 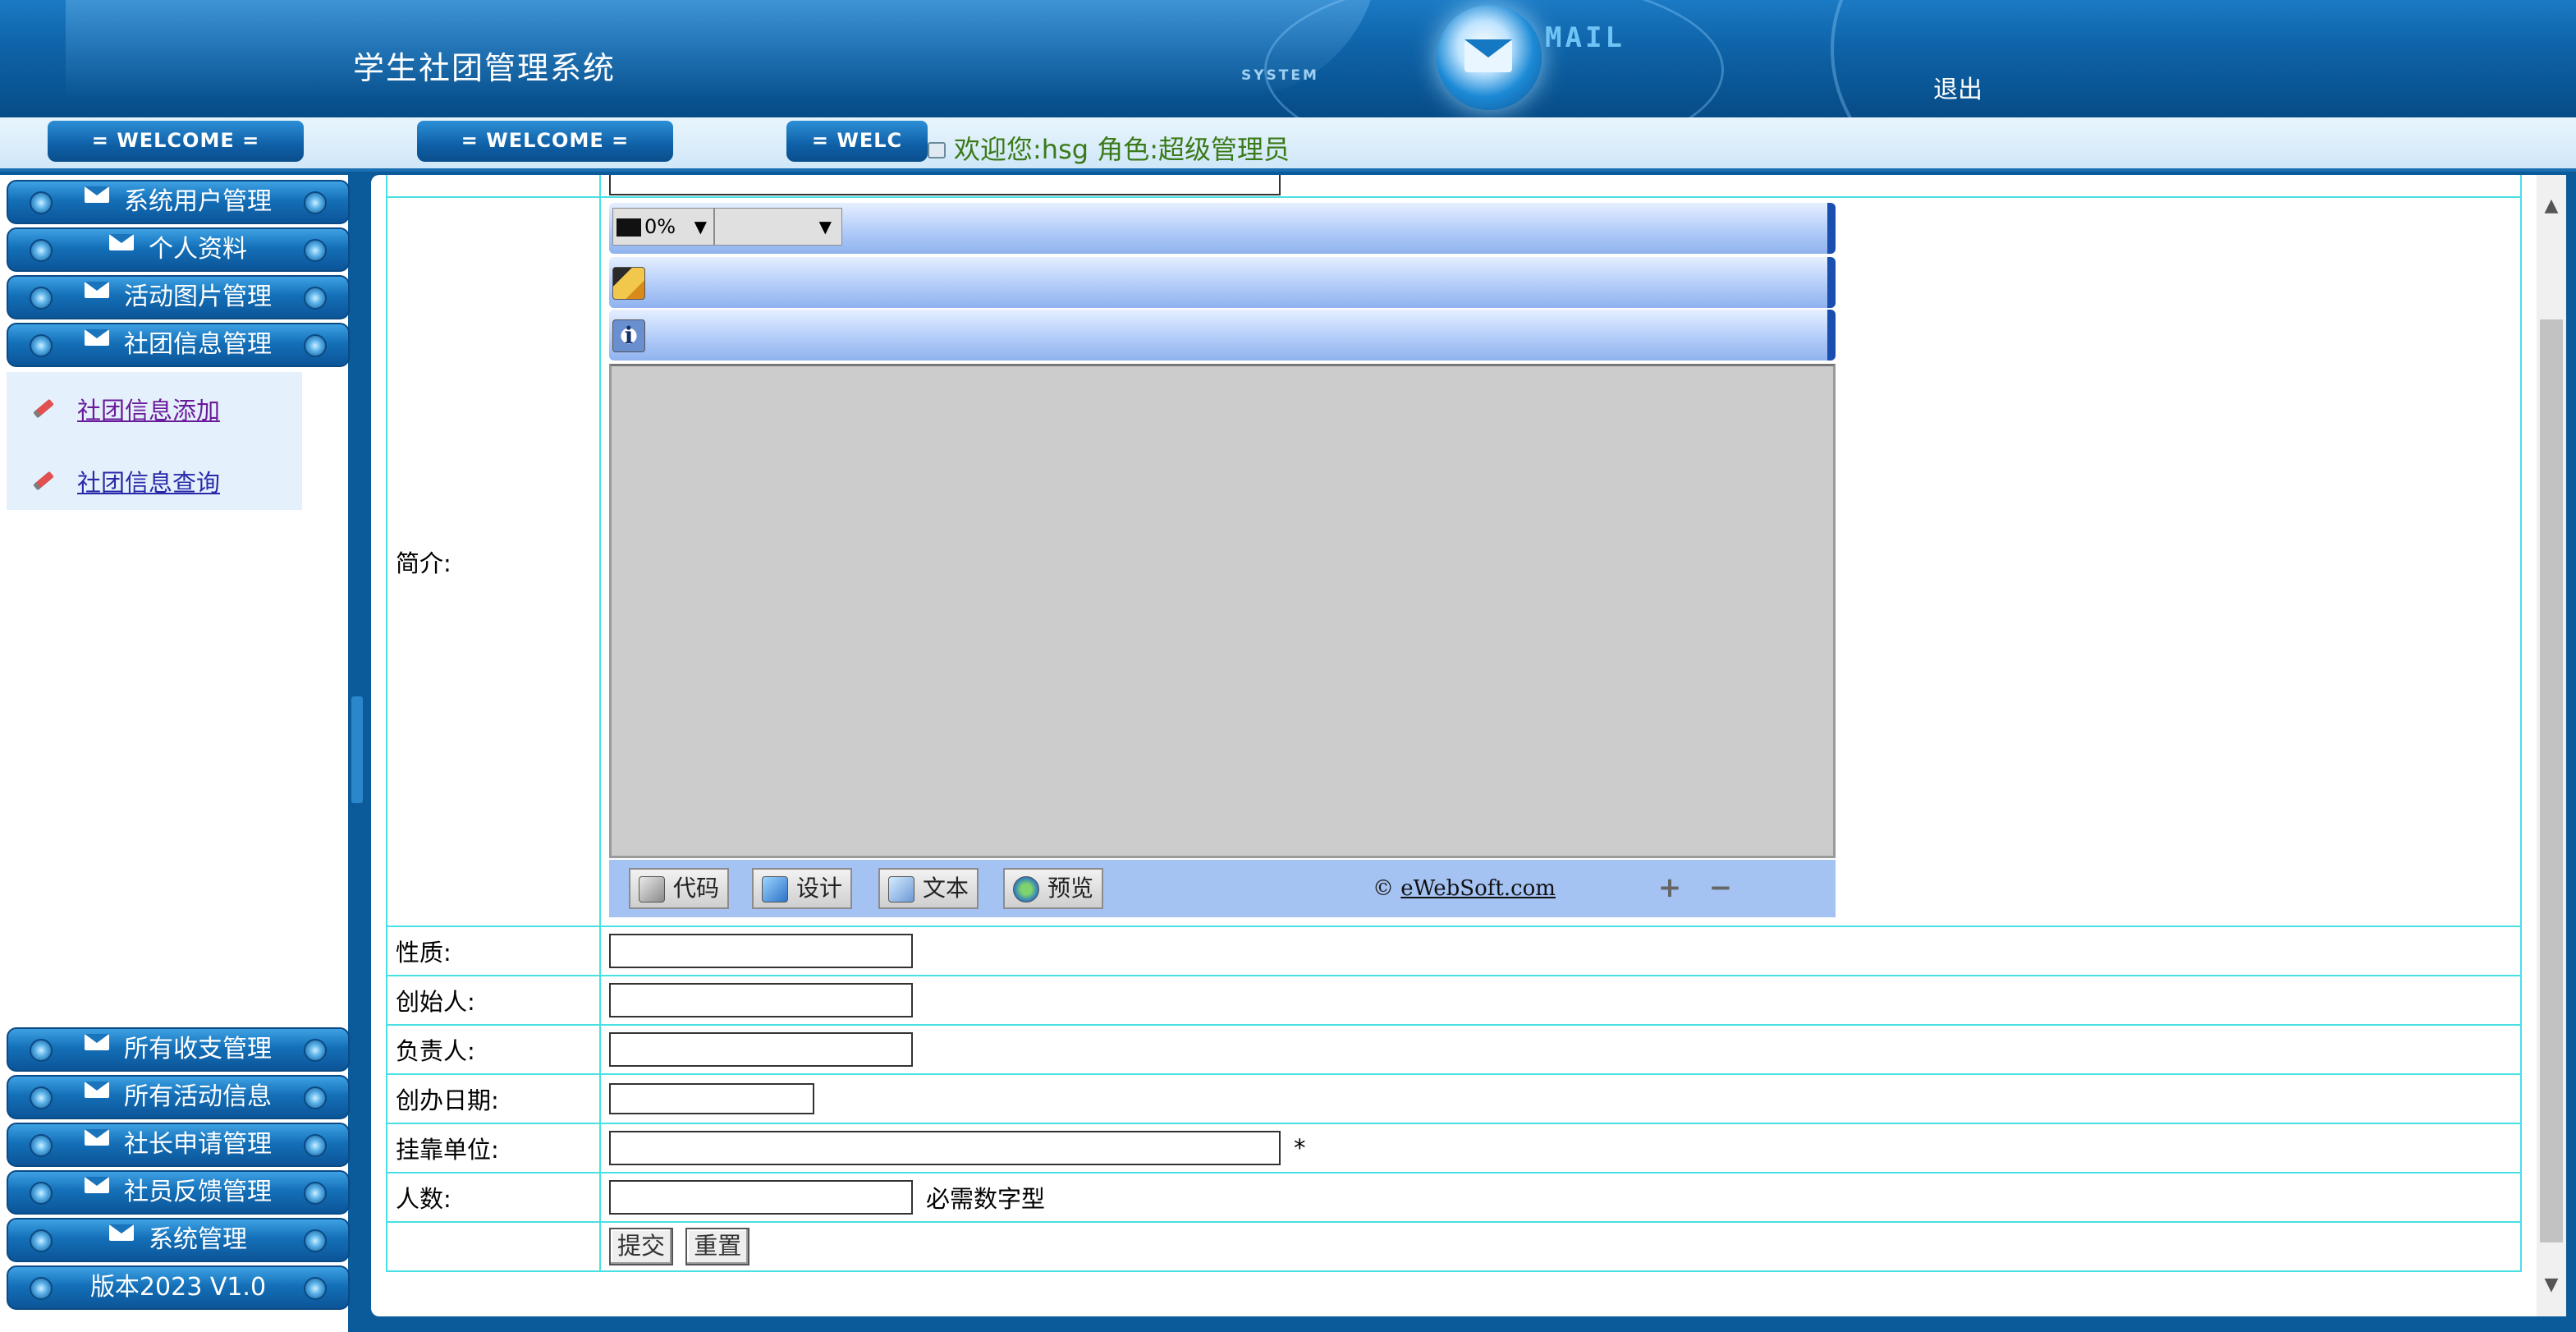 What do you see at coordinates (761, 1000) in the screenshot?
I see `founder-input` at bounding box center [761, 1000].